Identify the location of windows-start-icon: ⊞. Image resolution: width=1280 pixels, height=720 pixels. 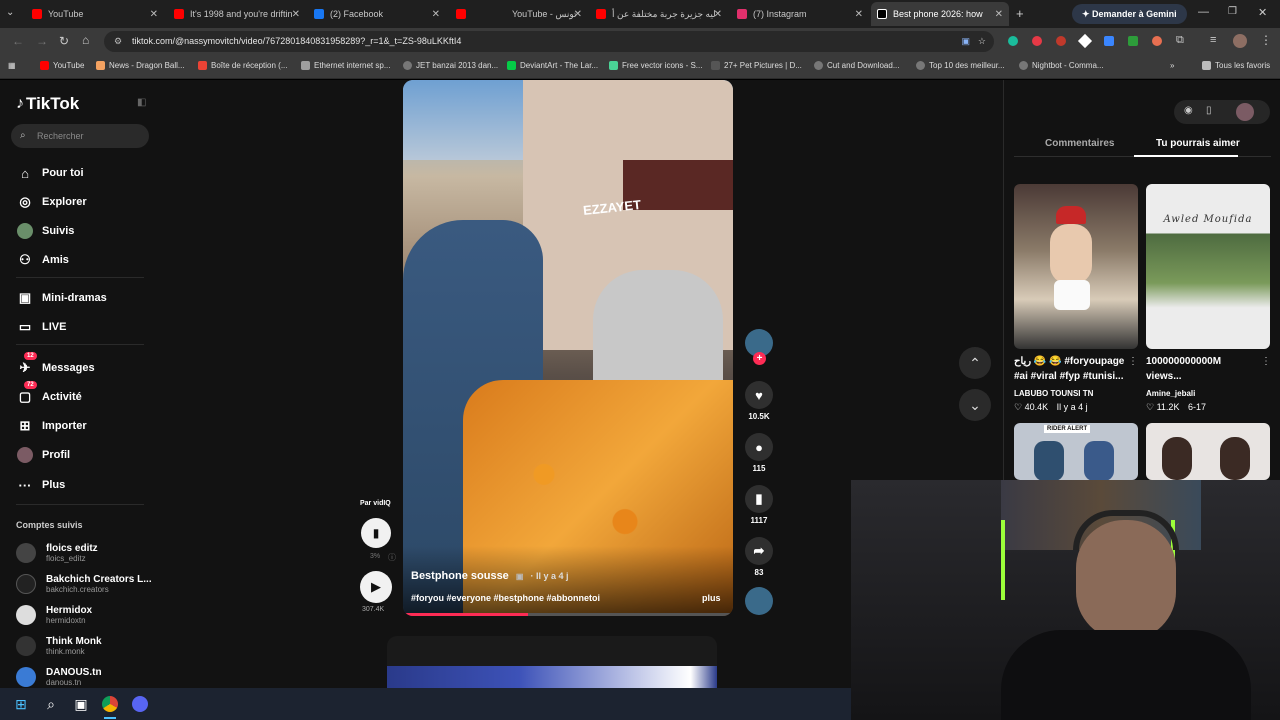
(21, 704).